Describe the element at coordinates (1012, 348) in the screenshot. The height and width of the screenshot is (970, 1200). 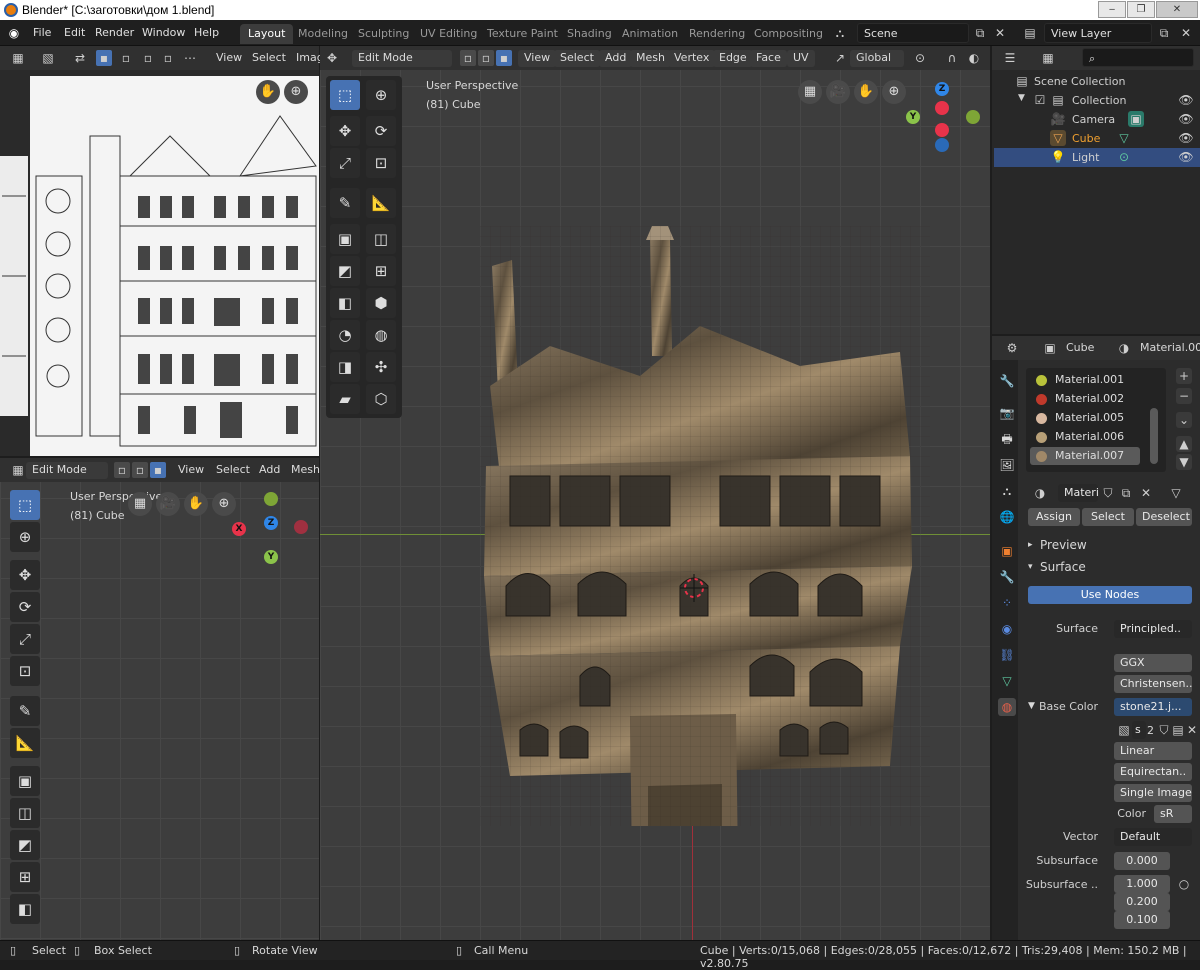
I see `editor-type-icon: ⚙` at that location.